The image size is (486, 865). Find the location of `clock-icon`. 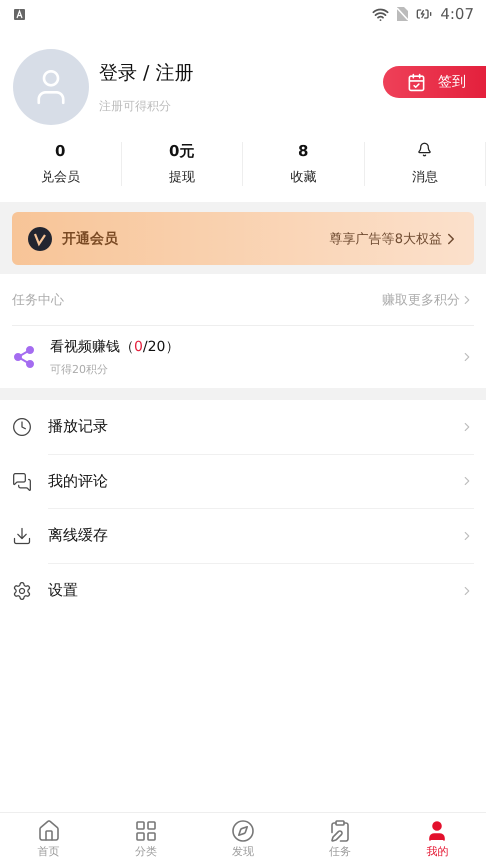

clock-icon is located at coordinates (22, 427).